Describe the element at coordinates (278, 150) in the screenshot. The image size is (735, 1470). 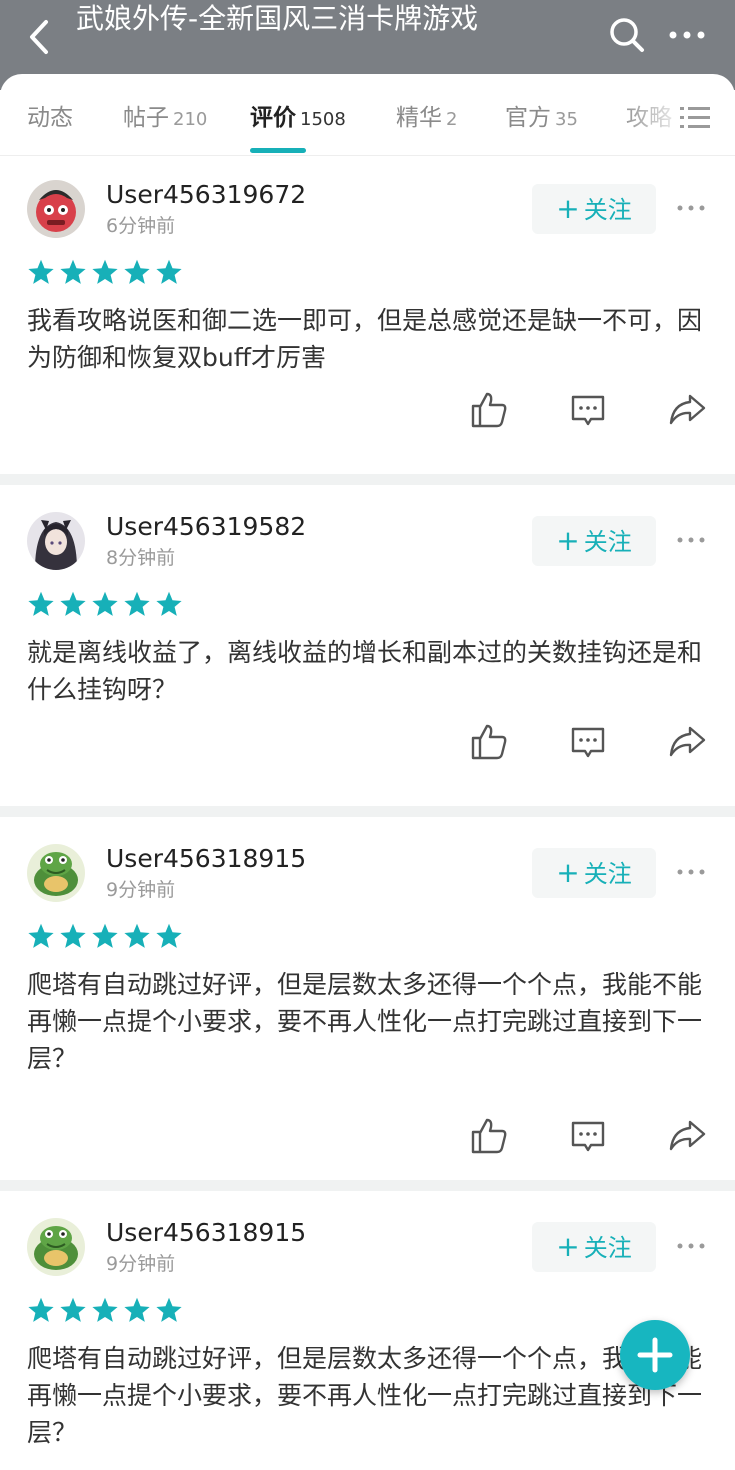
I see `active-tab-indicator` at that location.